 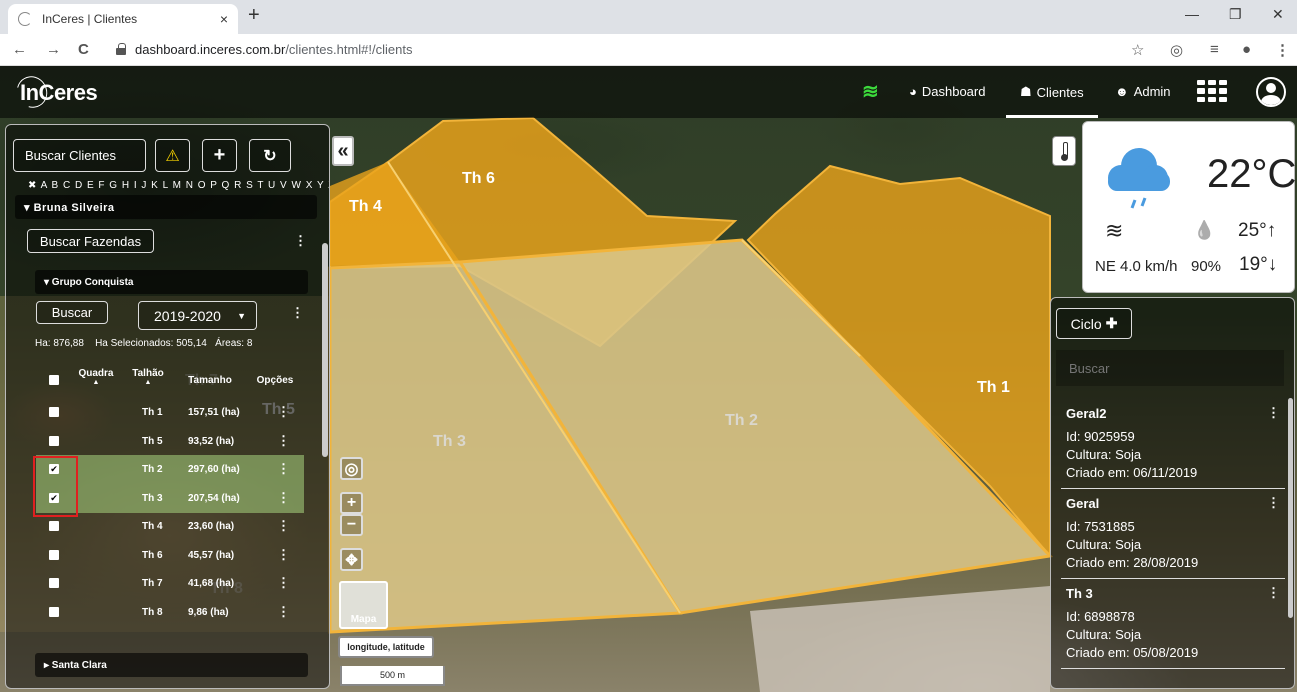 I want to click on table-row: Th 1 157,51 (ha) ⋮, so click(x=170, y=412).